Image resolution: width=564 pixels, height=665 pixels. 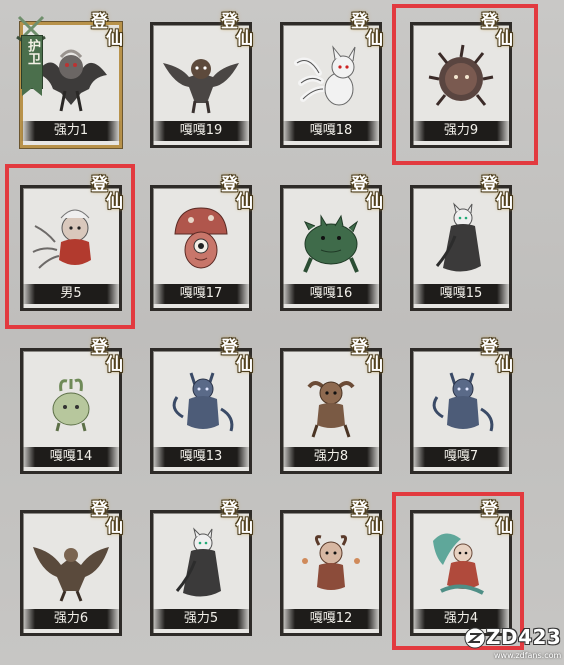 I want to click on card-name: 嘎嘎12, so click(x=331, y=618).